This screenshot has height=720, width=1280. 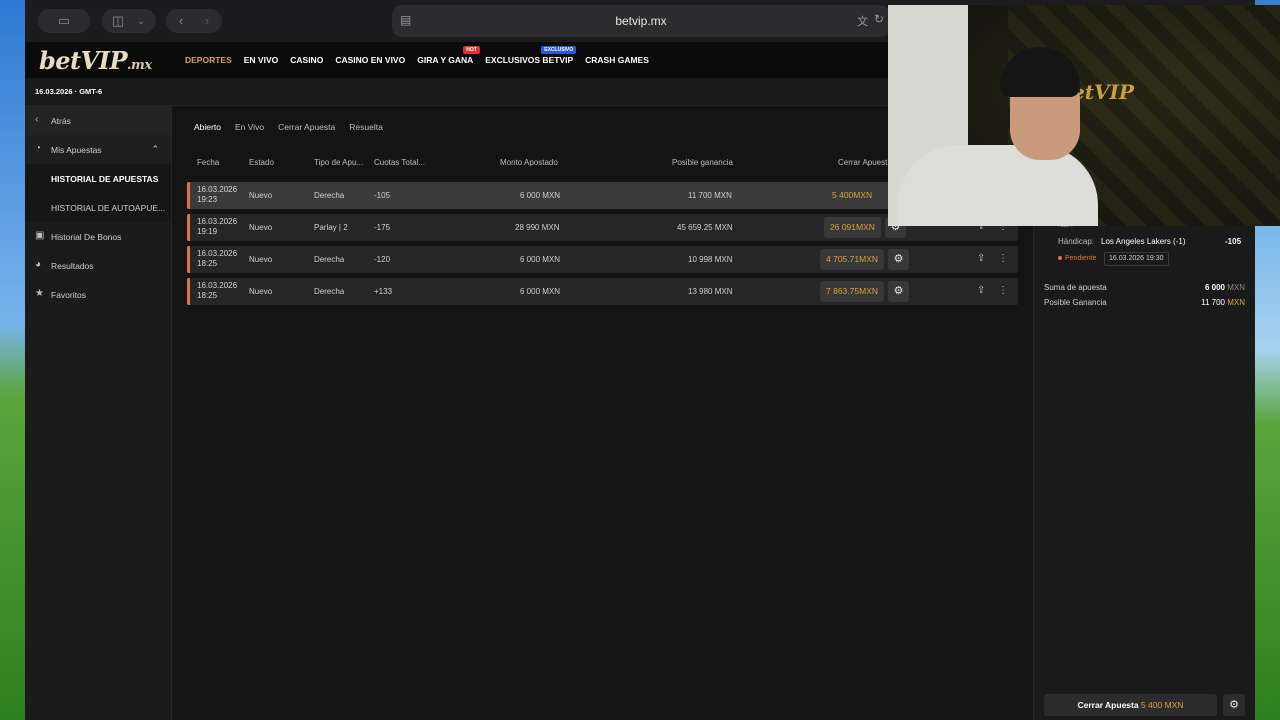 I want to click on bet-payout: 45 659.25 MXN, so click(x=705, y=227).